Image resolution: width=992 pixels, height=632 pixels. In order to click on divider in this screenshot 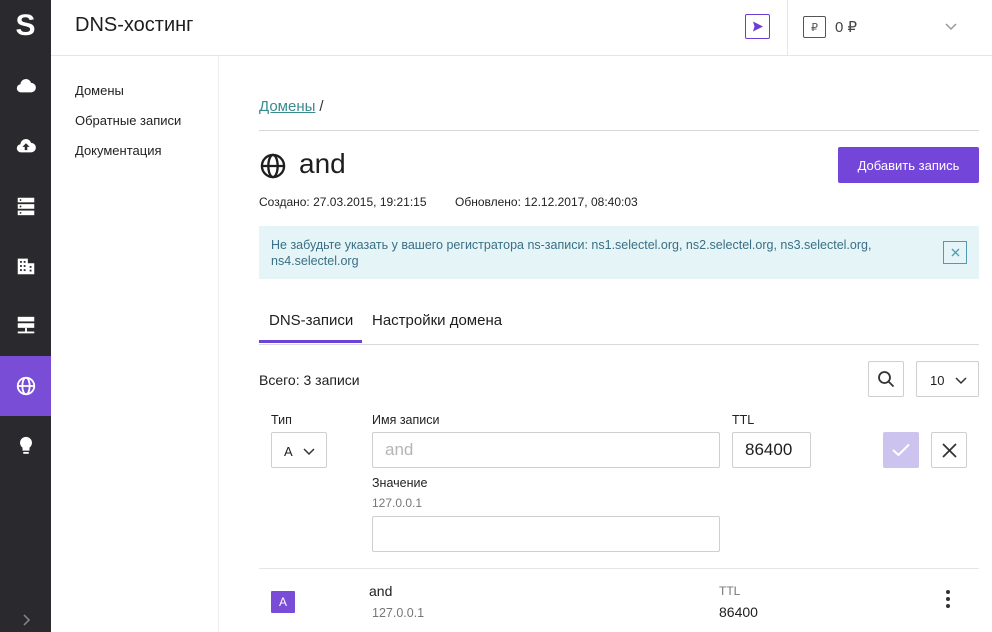, I will do `click(619, 130)`.